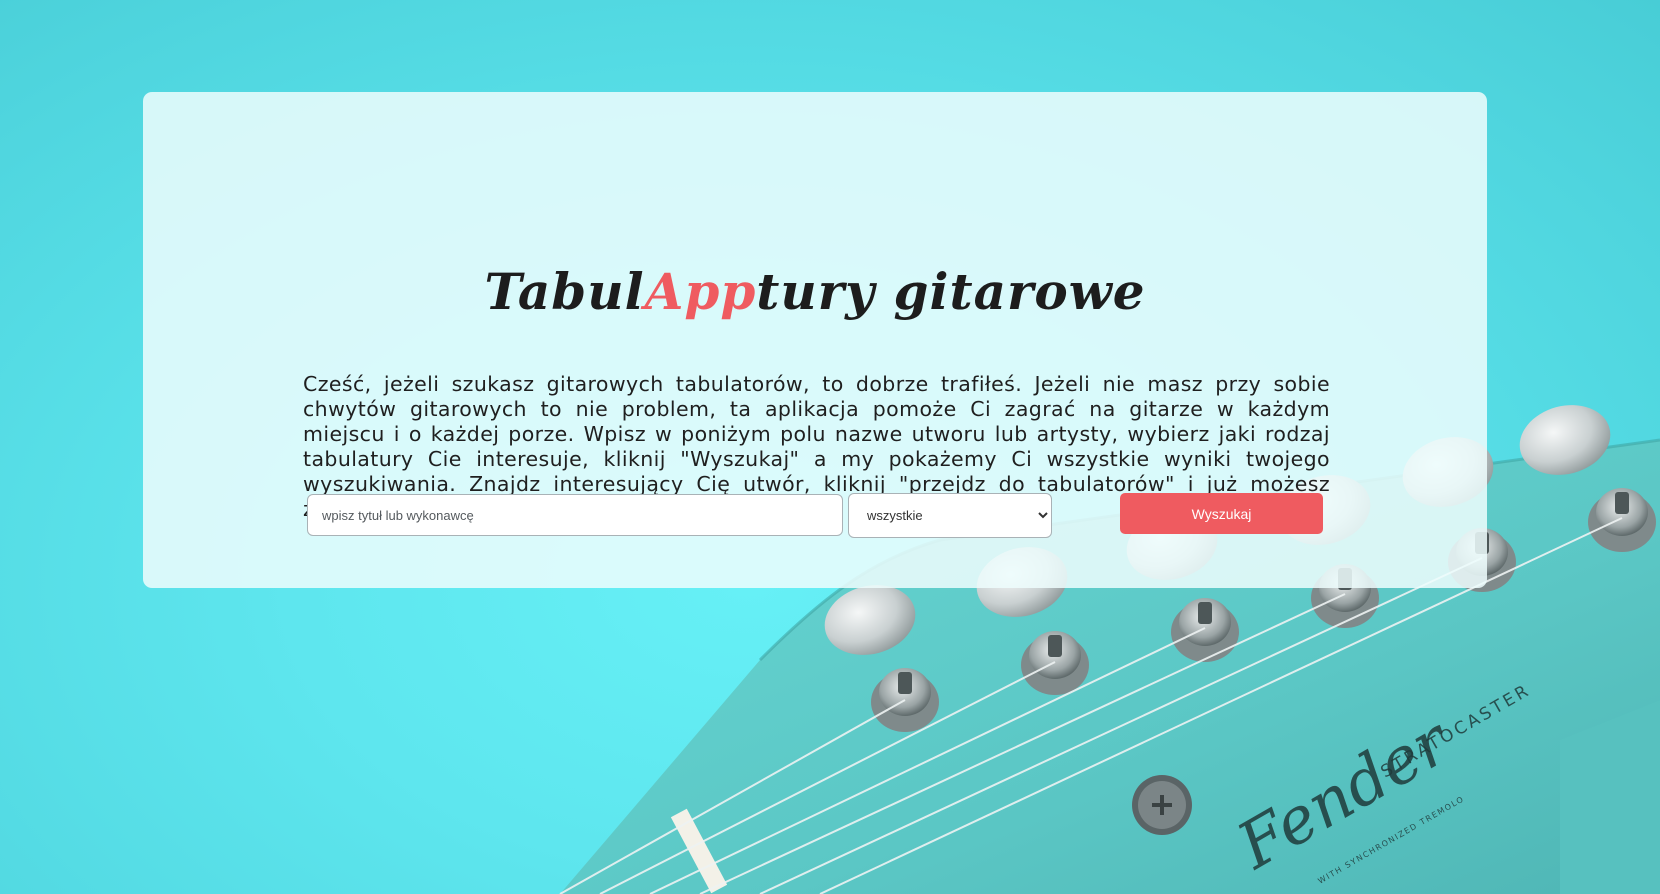  What do you see at coordinates (700, 291) in the screenshot?
I see `title-accent: App` at bounding box center [700, 291].